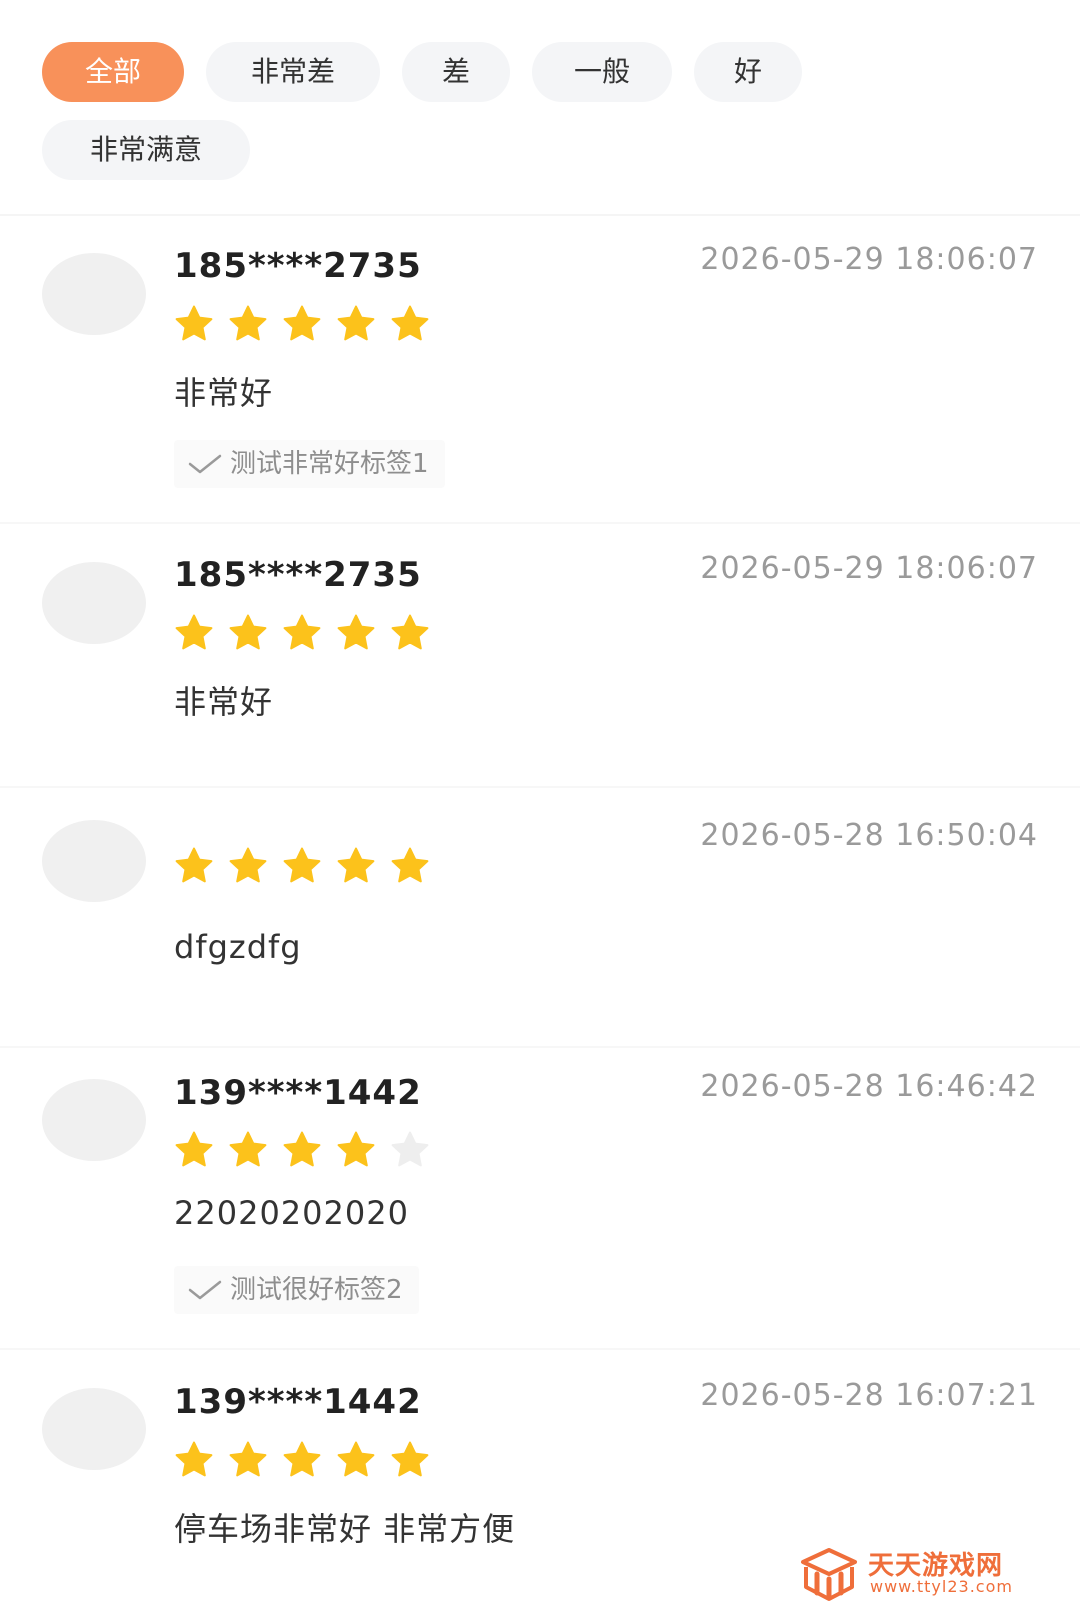 The image size is (1080, 1613). I want to click on site-watermark: 天天游戏网 www.ttyl23.com, so click(910, 1575).